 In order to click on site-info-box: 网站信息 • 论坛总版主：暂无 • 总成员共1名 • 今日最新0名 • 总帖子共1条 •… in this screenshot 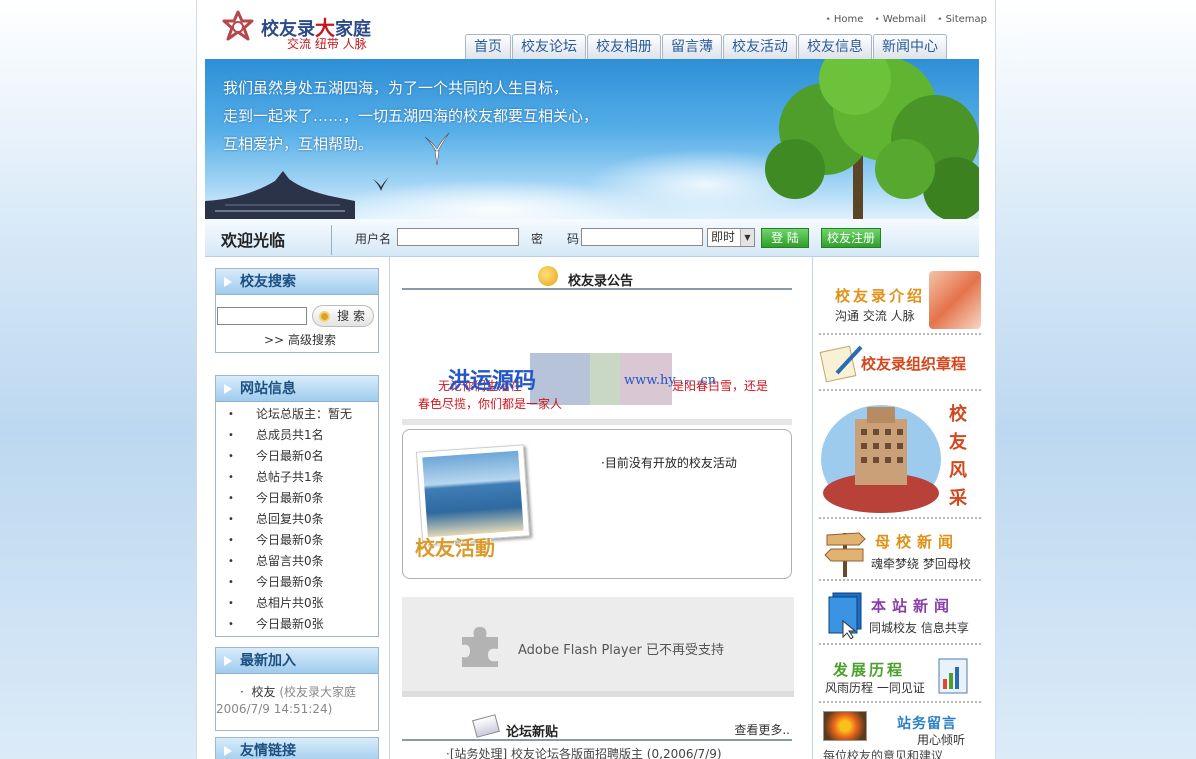, I will do `click(297, 506)`.